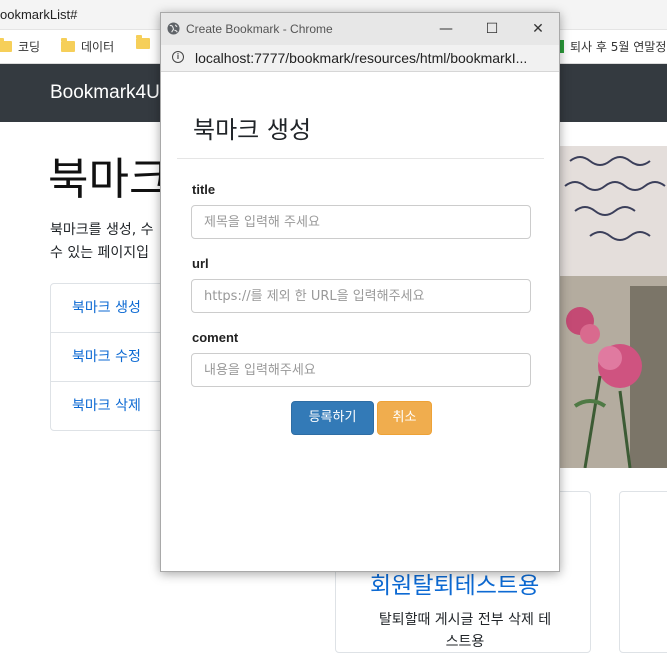 This screenshot has width=667, height=653. I want to click on url-input, so click(361, 296).